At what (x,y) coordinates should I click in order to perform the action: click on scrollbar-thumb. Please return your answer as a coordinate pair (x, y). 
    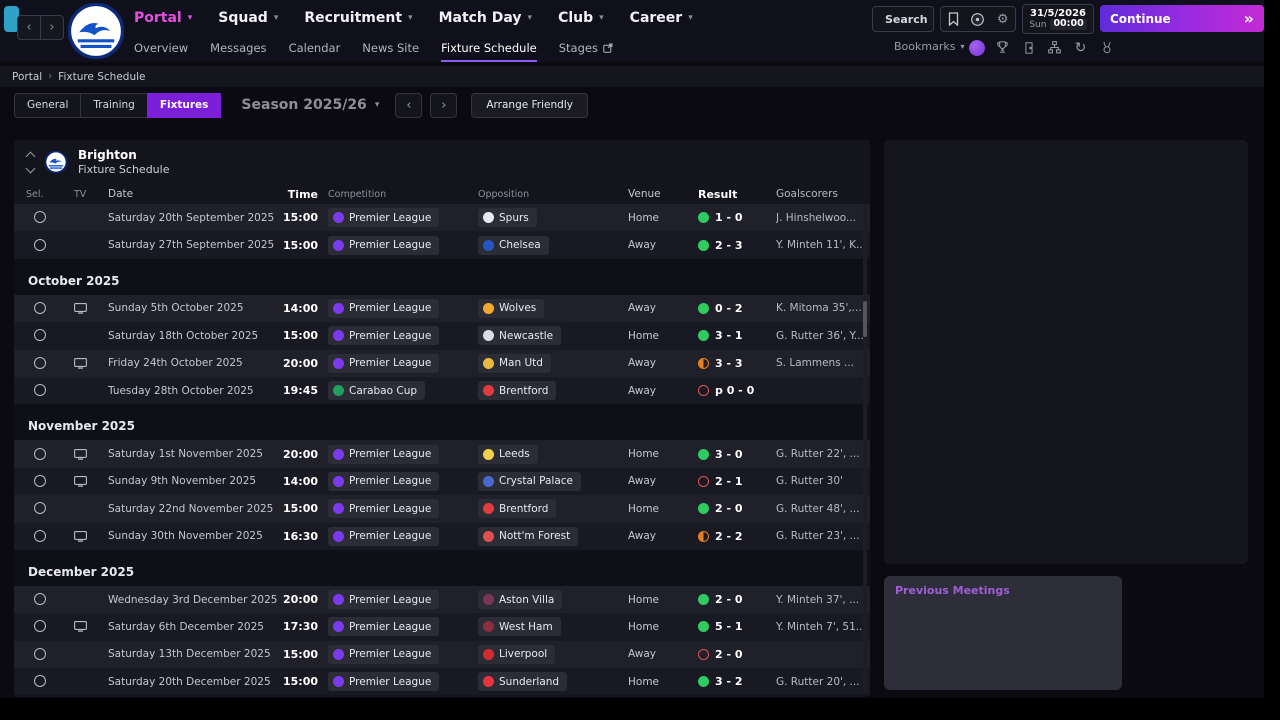
    Looking at the image, I should click on (865, 319).